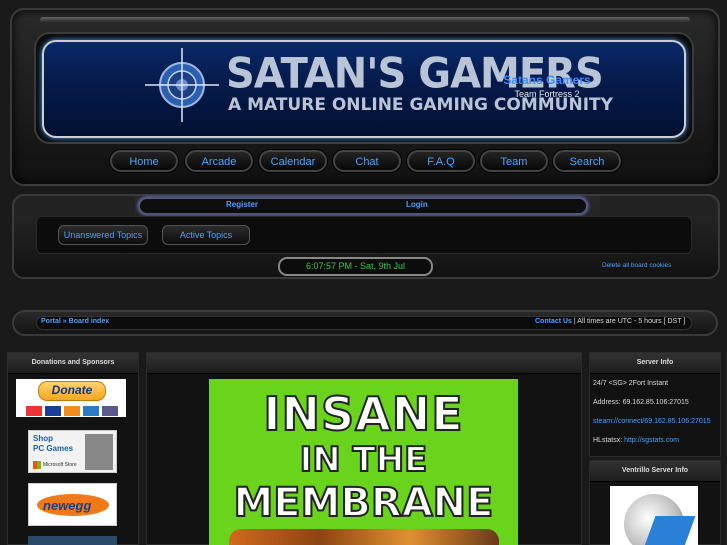 The image size is (727, 545). What do you see at coordinates (53, 448) in the screenshot?
I see `pcgames-line2: PC Games` at bounding box center [53, 448].